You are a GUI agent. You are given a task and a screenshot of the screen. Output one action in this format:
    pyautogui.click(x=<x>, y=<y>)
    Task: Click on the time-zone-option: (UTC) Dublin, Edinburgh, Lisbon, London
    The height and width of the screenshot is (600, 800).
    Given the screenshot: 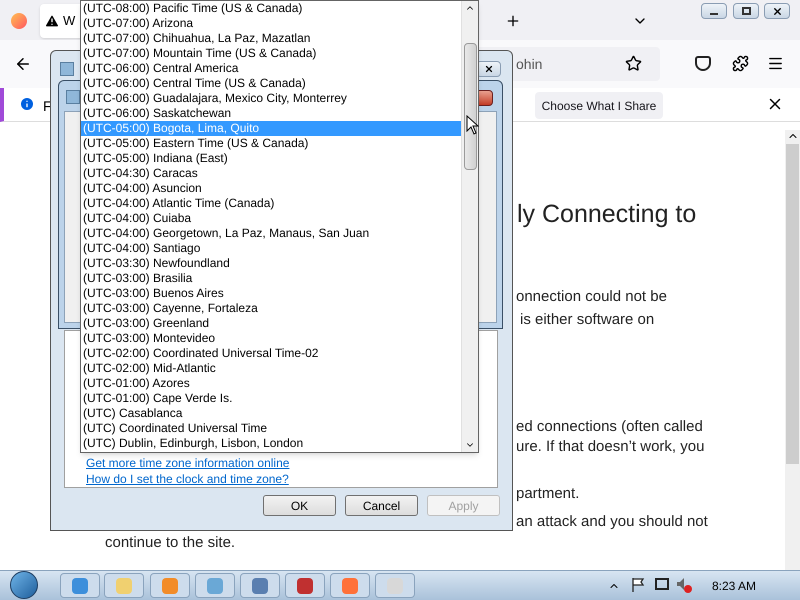 What is the action you would take?
    pyautogui.click(x=271, y=443)
    